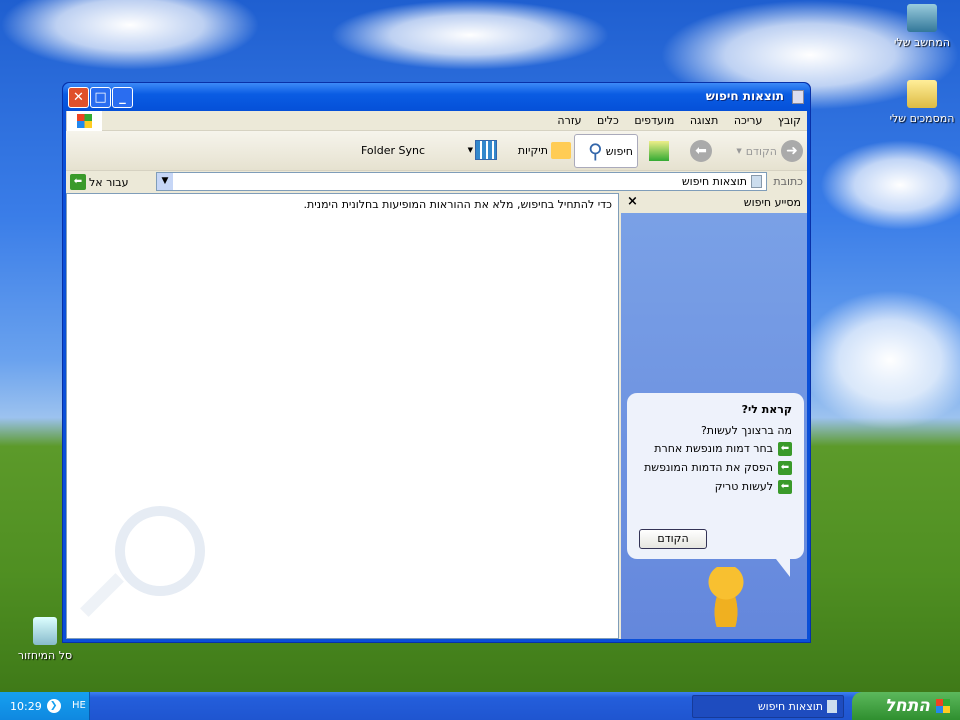  What do you see at coordinates (701, 151) in the screenshot?
I see `forward-button: ⬅` at bounding box center [701, 151].